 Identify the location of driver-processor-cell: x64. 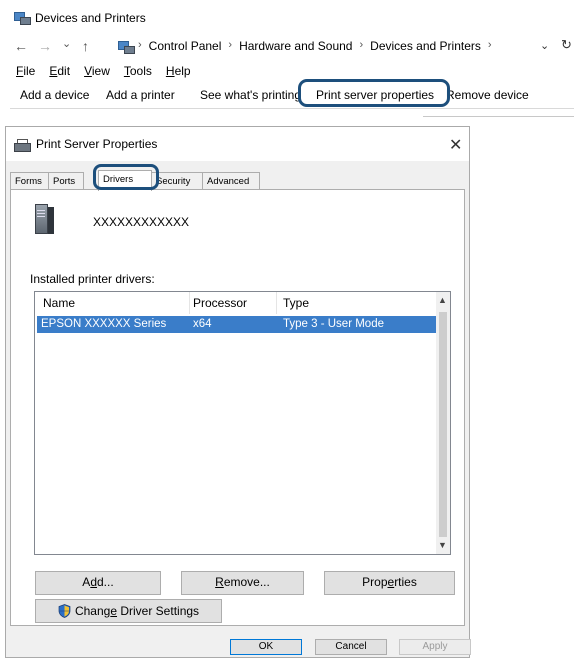
(202, 324).